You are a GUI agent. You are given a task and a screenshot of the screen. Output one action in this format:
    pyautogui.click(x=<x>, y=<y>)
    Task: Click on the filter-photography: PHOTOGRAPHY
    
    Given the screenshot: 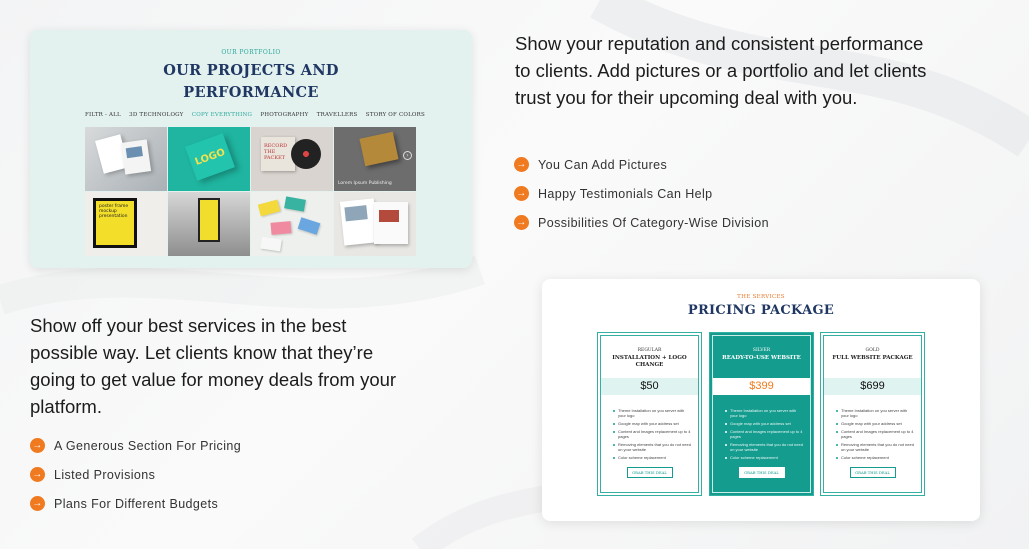 What is the action you would take?
    pyautogui.click(x=284, y=115)
    